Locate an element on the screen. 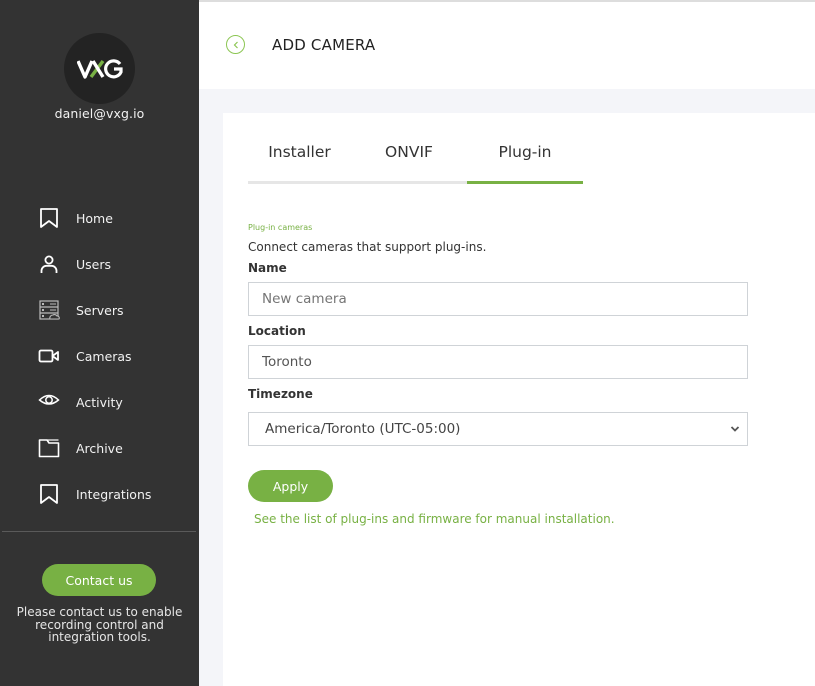 This screenshot has height=686, width=815. user-icon is located at coordinates (49, 264).